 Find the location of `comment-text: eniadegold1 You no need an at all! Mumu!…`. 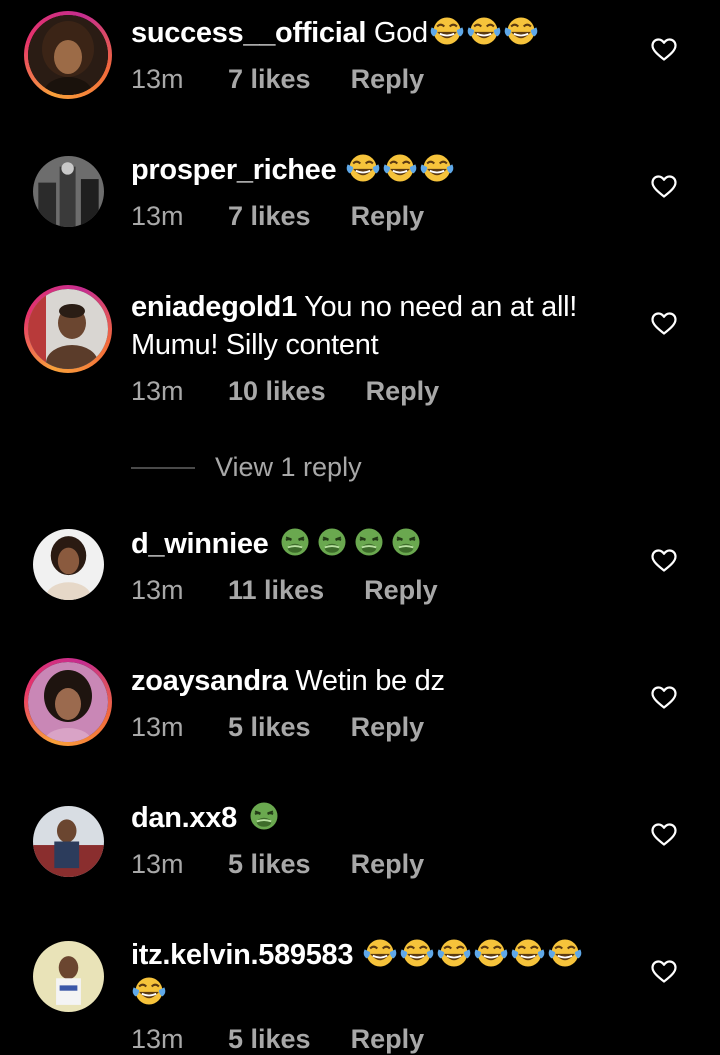

comment-text: eniadegold1 You no need an at all! Mumu!… is located at coordinates (376, 326).